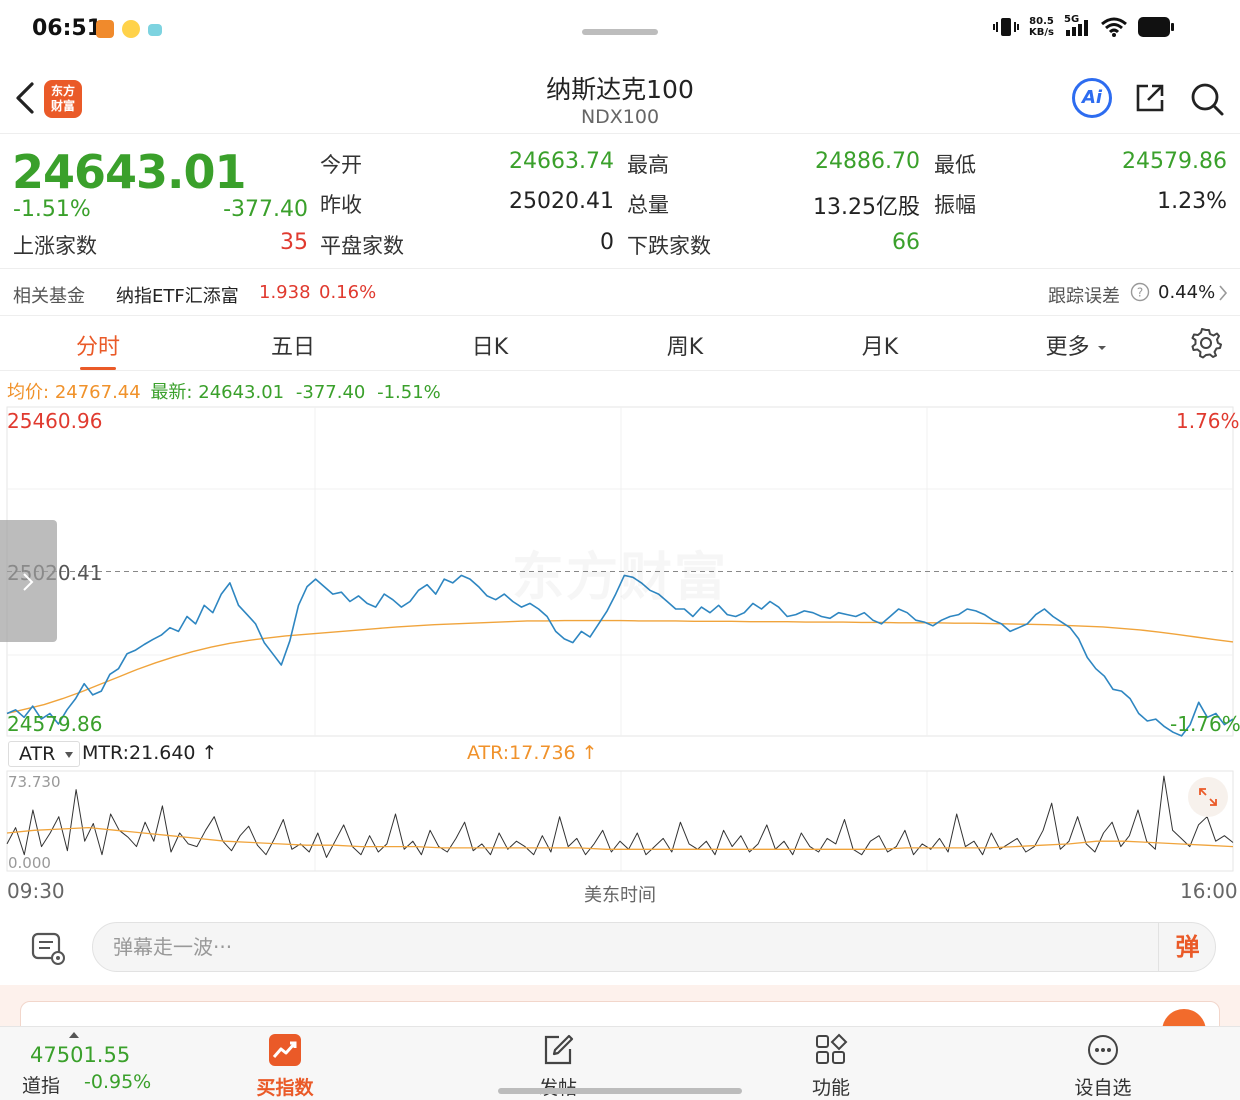 The height and width of the screenshot is (1100, 1240). Describe the element at coordinates (348, 292) in the screenshot. I see `fund-change-percent: 0.16%` at that location.